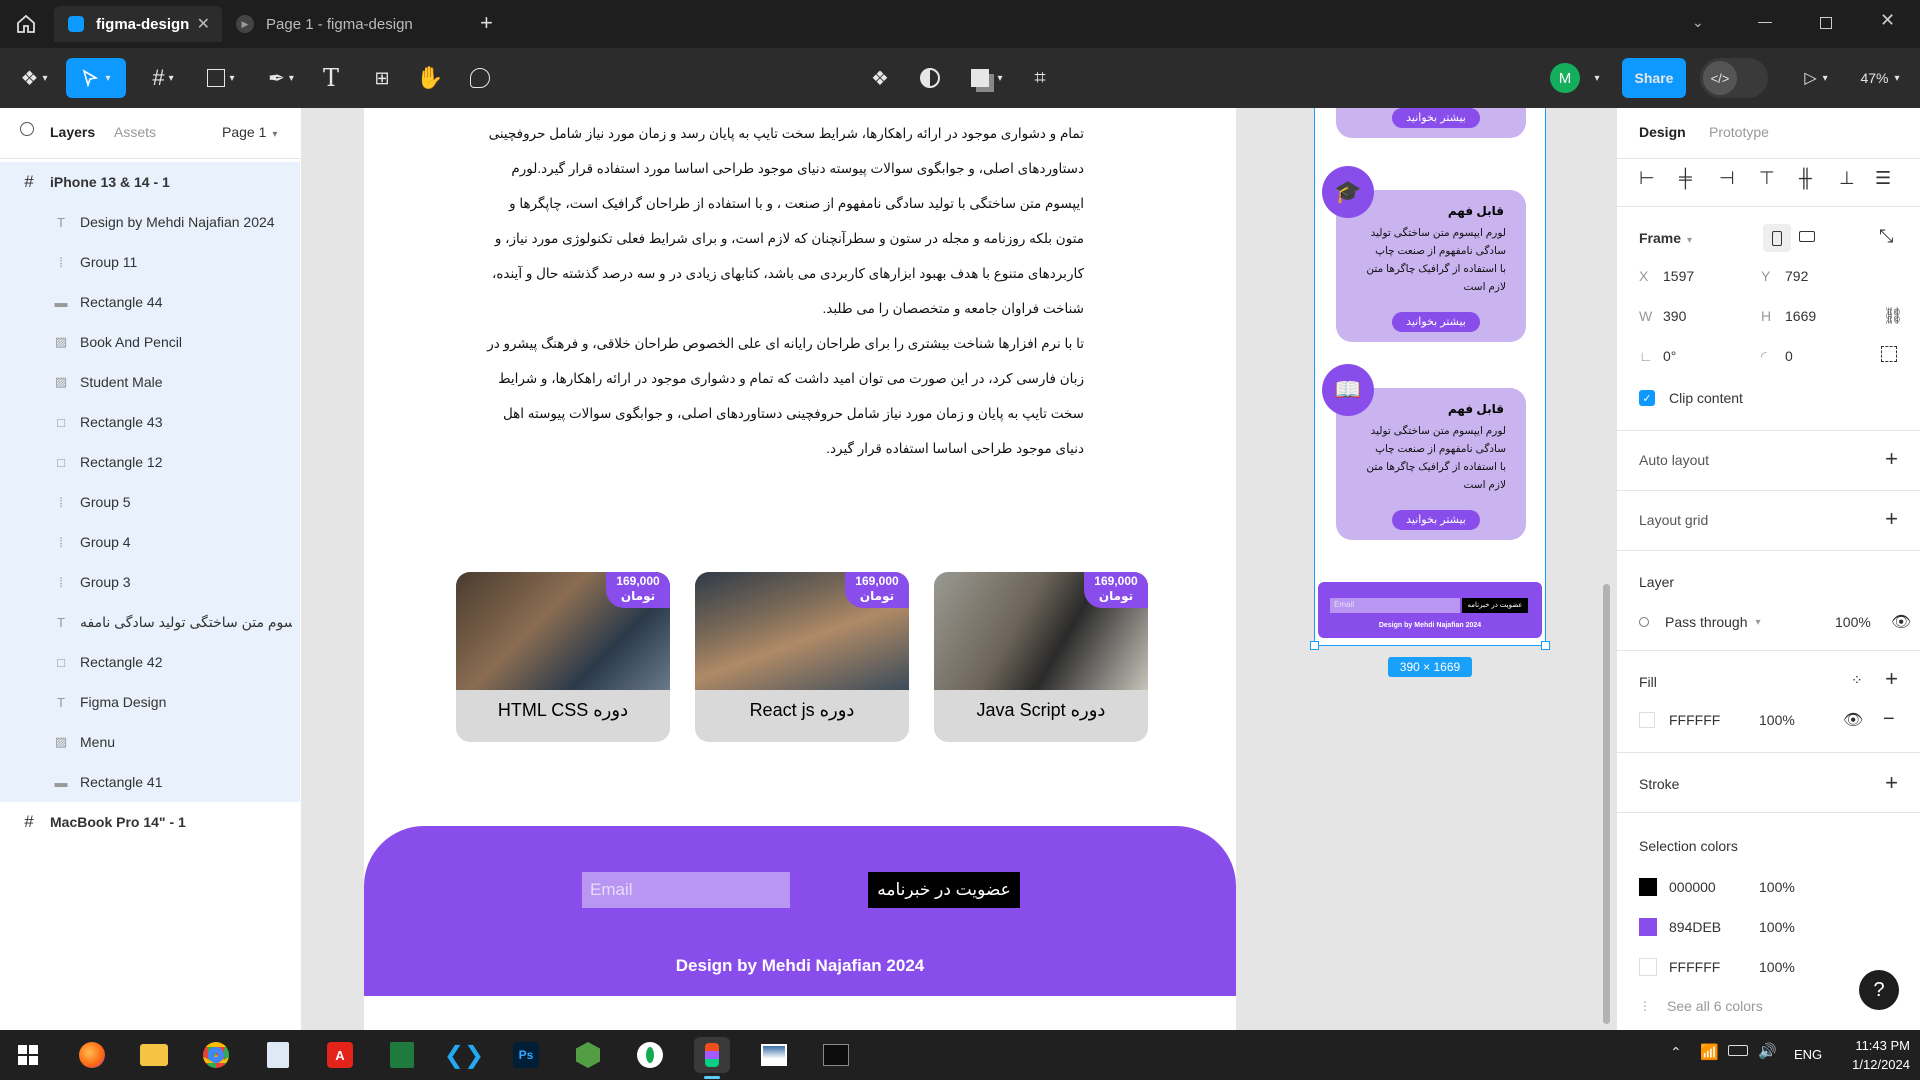 This screenshot has width=1920, height=1080. What do you see at coordinates (1040, 78) in the screenshot?
I see `crop-icon: ⌗` at bounding box center [1040, 78].